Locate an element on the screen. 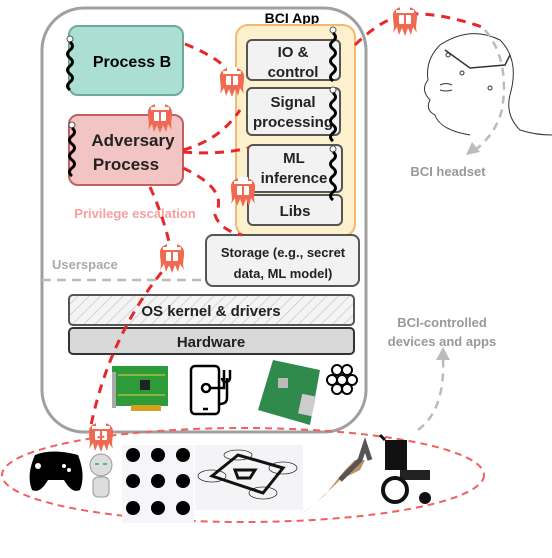 The width and height of the screenshot is (552, 558). raspberry-pi-logo-icon is located at coordinates (342, 379).